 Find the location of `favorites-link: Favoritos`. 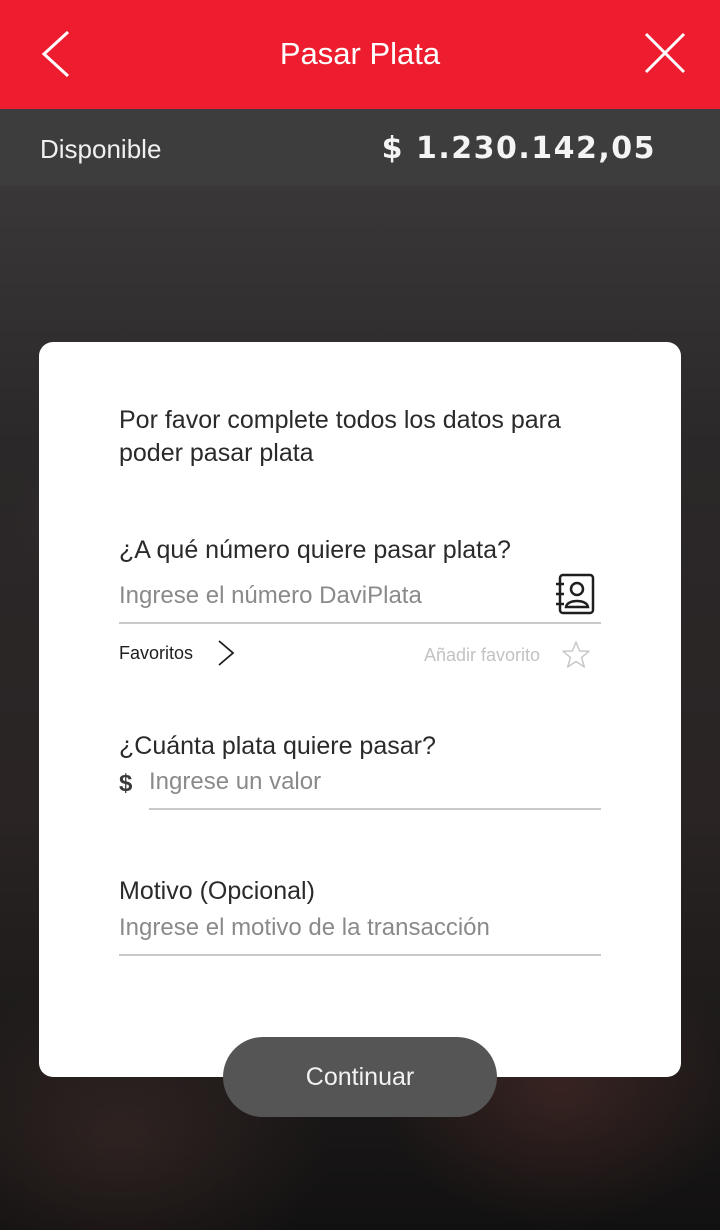

favorites-link: Favoritos is located at coordinates (178, 653).